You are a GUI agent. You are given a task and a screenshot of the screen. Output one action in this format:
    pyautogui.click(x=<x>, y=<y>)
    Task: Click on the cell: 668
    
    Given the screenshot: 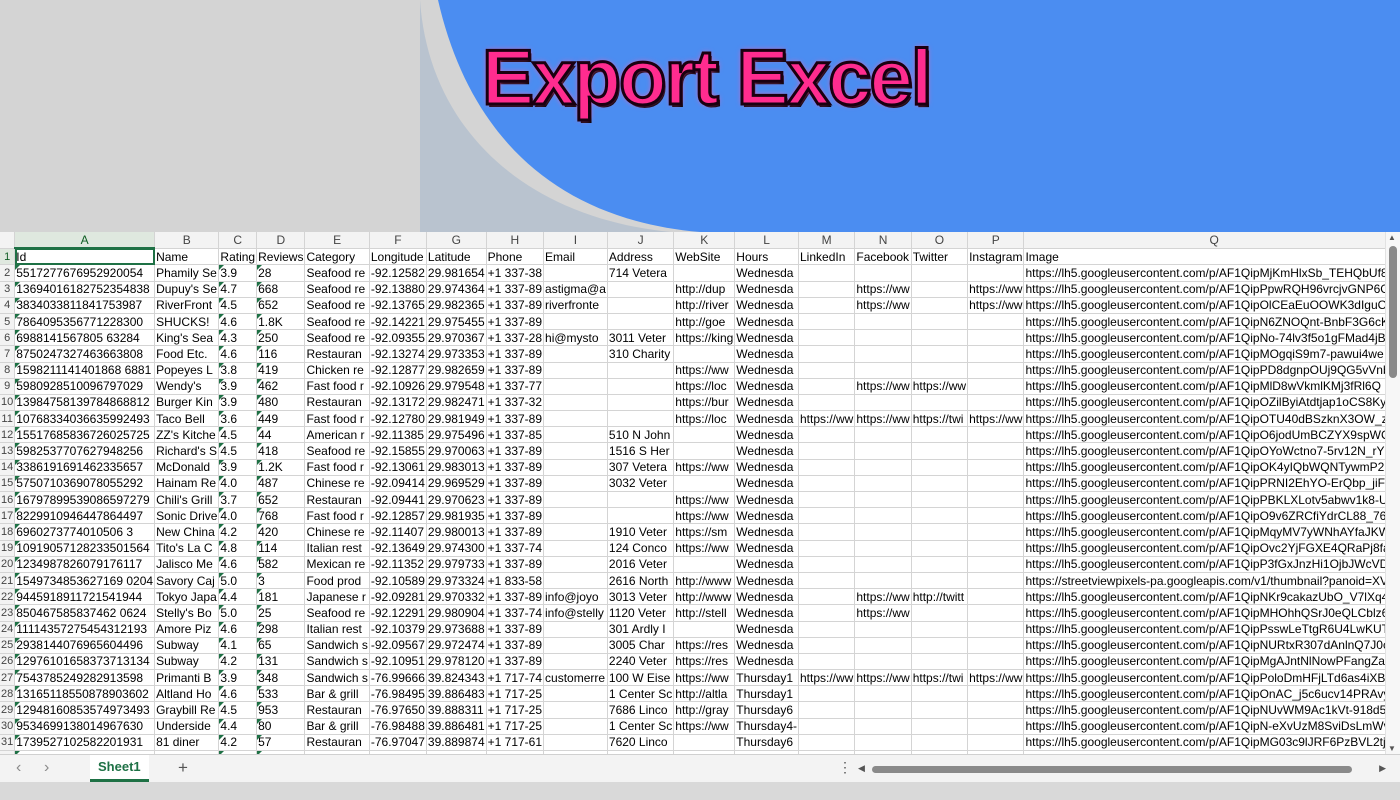 What is the action you would take?
    pyautogui.click(x=281, y=289)
    